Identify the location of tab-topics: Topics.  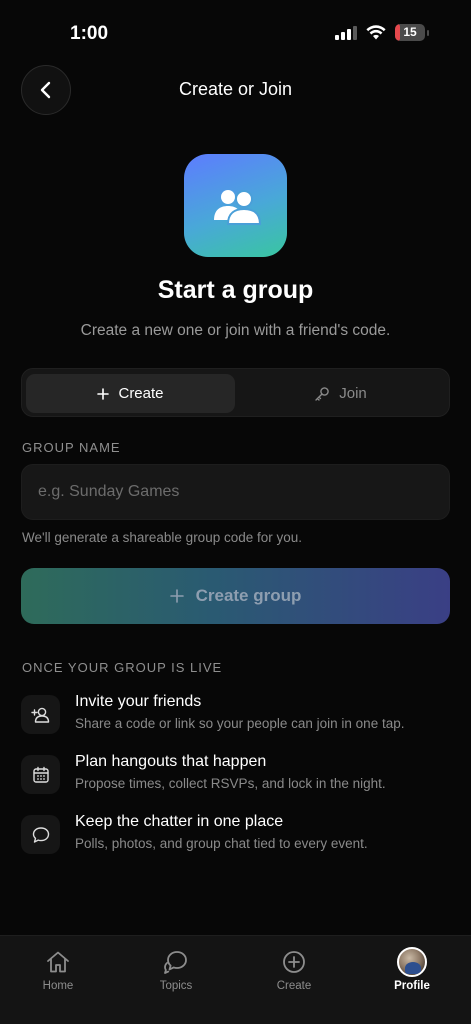
(176, 976).